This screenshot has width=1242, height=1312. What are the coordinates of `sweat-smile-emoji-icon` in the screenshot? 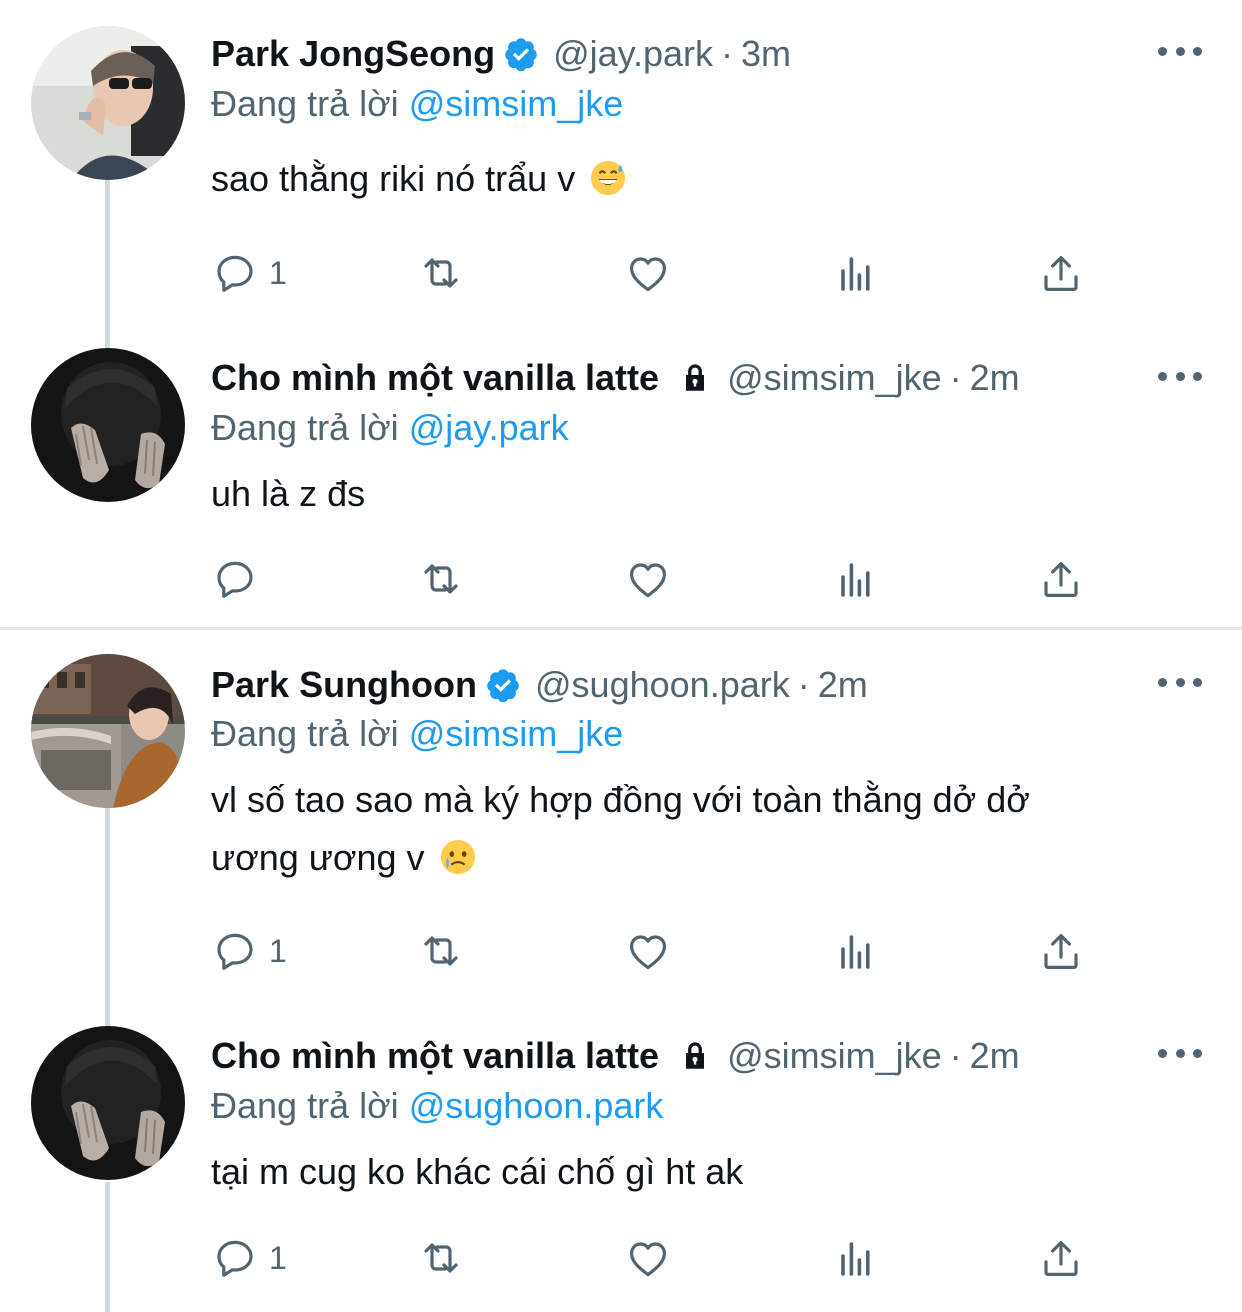 It's located at (608, 178).